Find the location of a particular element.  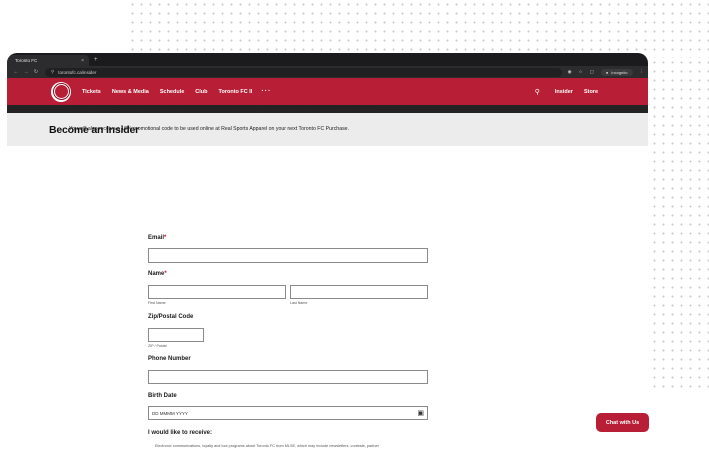

reload-icon: ↻ is located at coordinates (36, 72).